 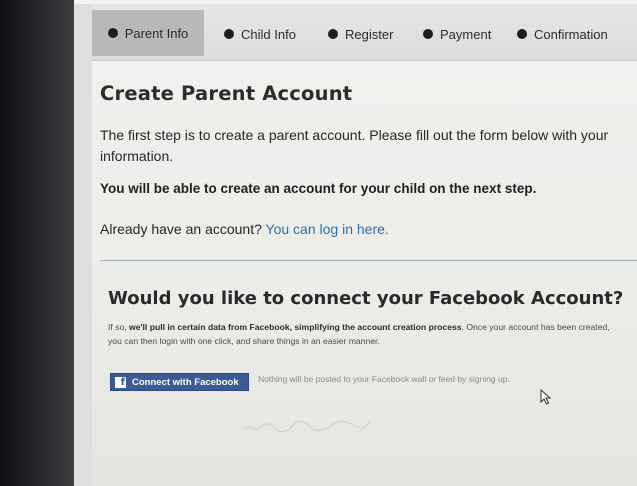 What do you see at coordinates (181, 229) in the screenshot?
I see `login-prompt-text: Already have an account?` at bounding box center [181, 229].